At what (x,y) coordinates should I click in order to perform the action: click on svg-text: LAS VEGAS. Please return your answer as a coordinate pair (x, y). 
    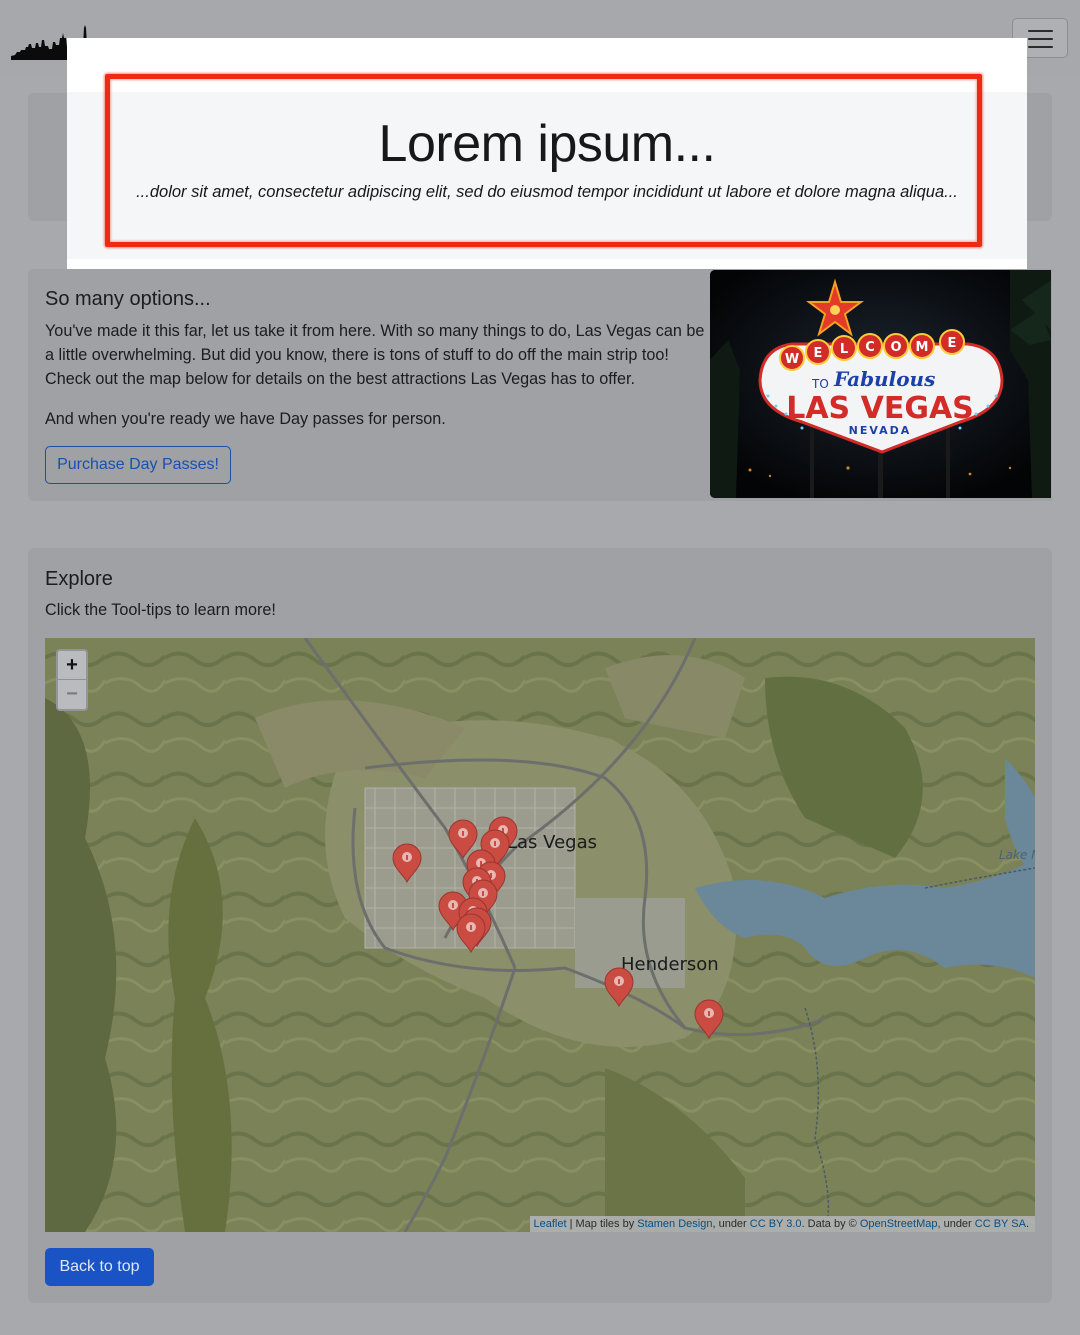
    Looking at the image, I should click on (880, 408).